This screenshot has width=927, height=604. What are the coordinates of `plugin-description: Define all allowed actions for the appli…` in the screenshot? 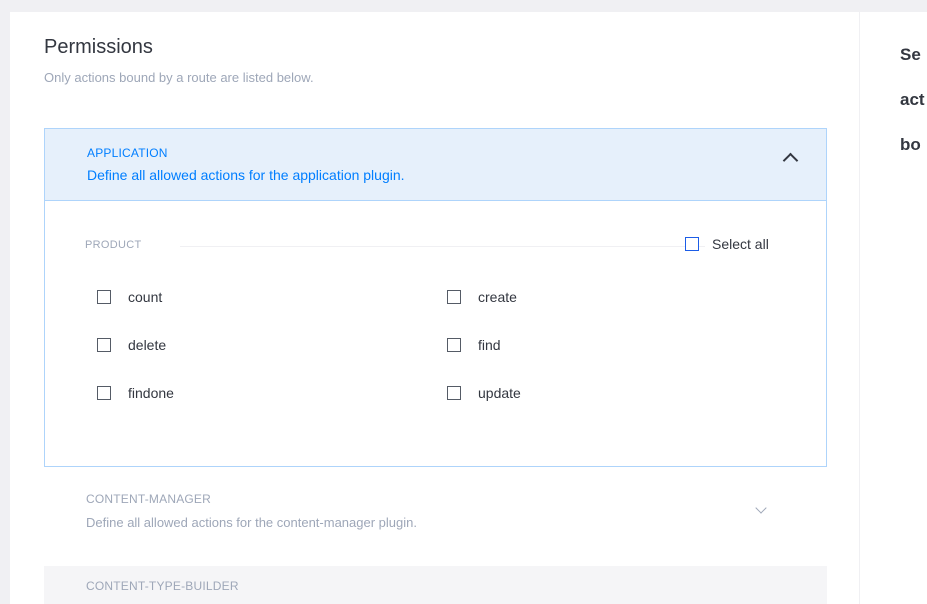 It's located at (246, 175).